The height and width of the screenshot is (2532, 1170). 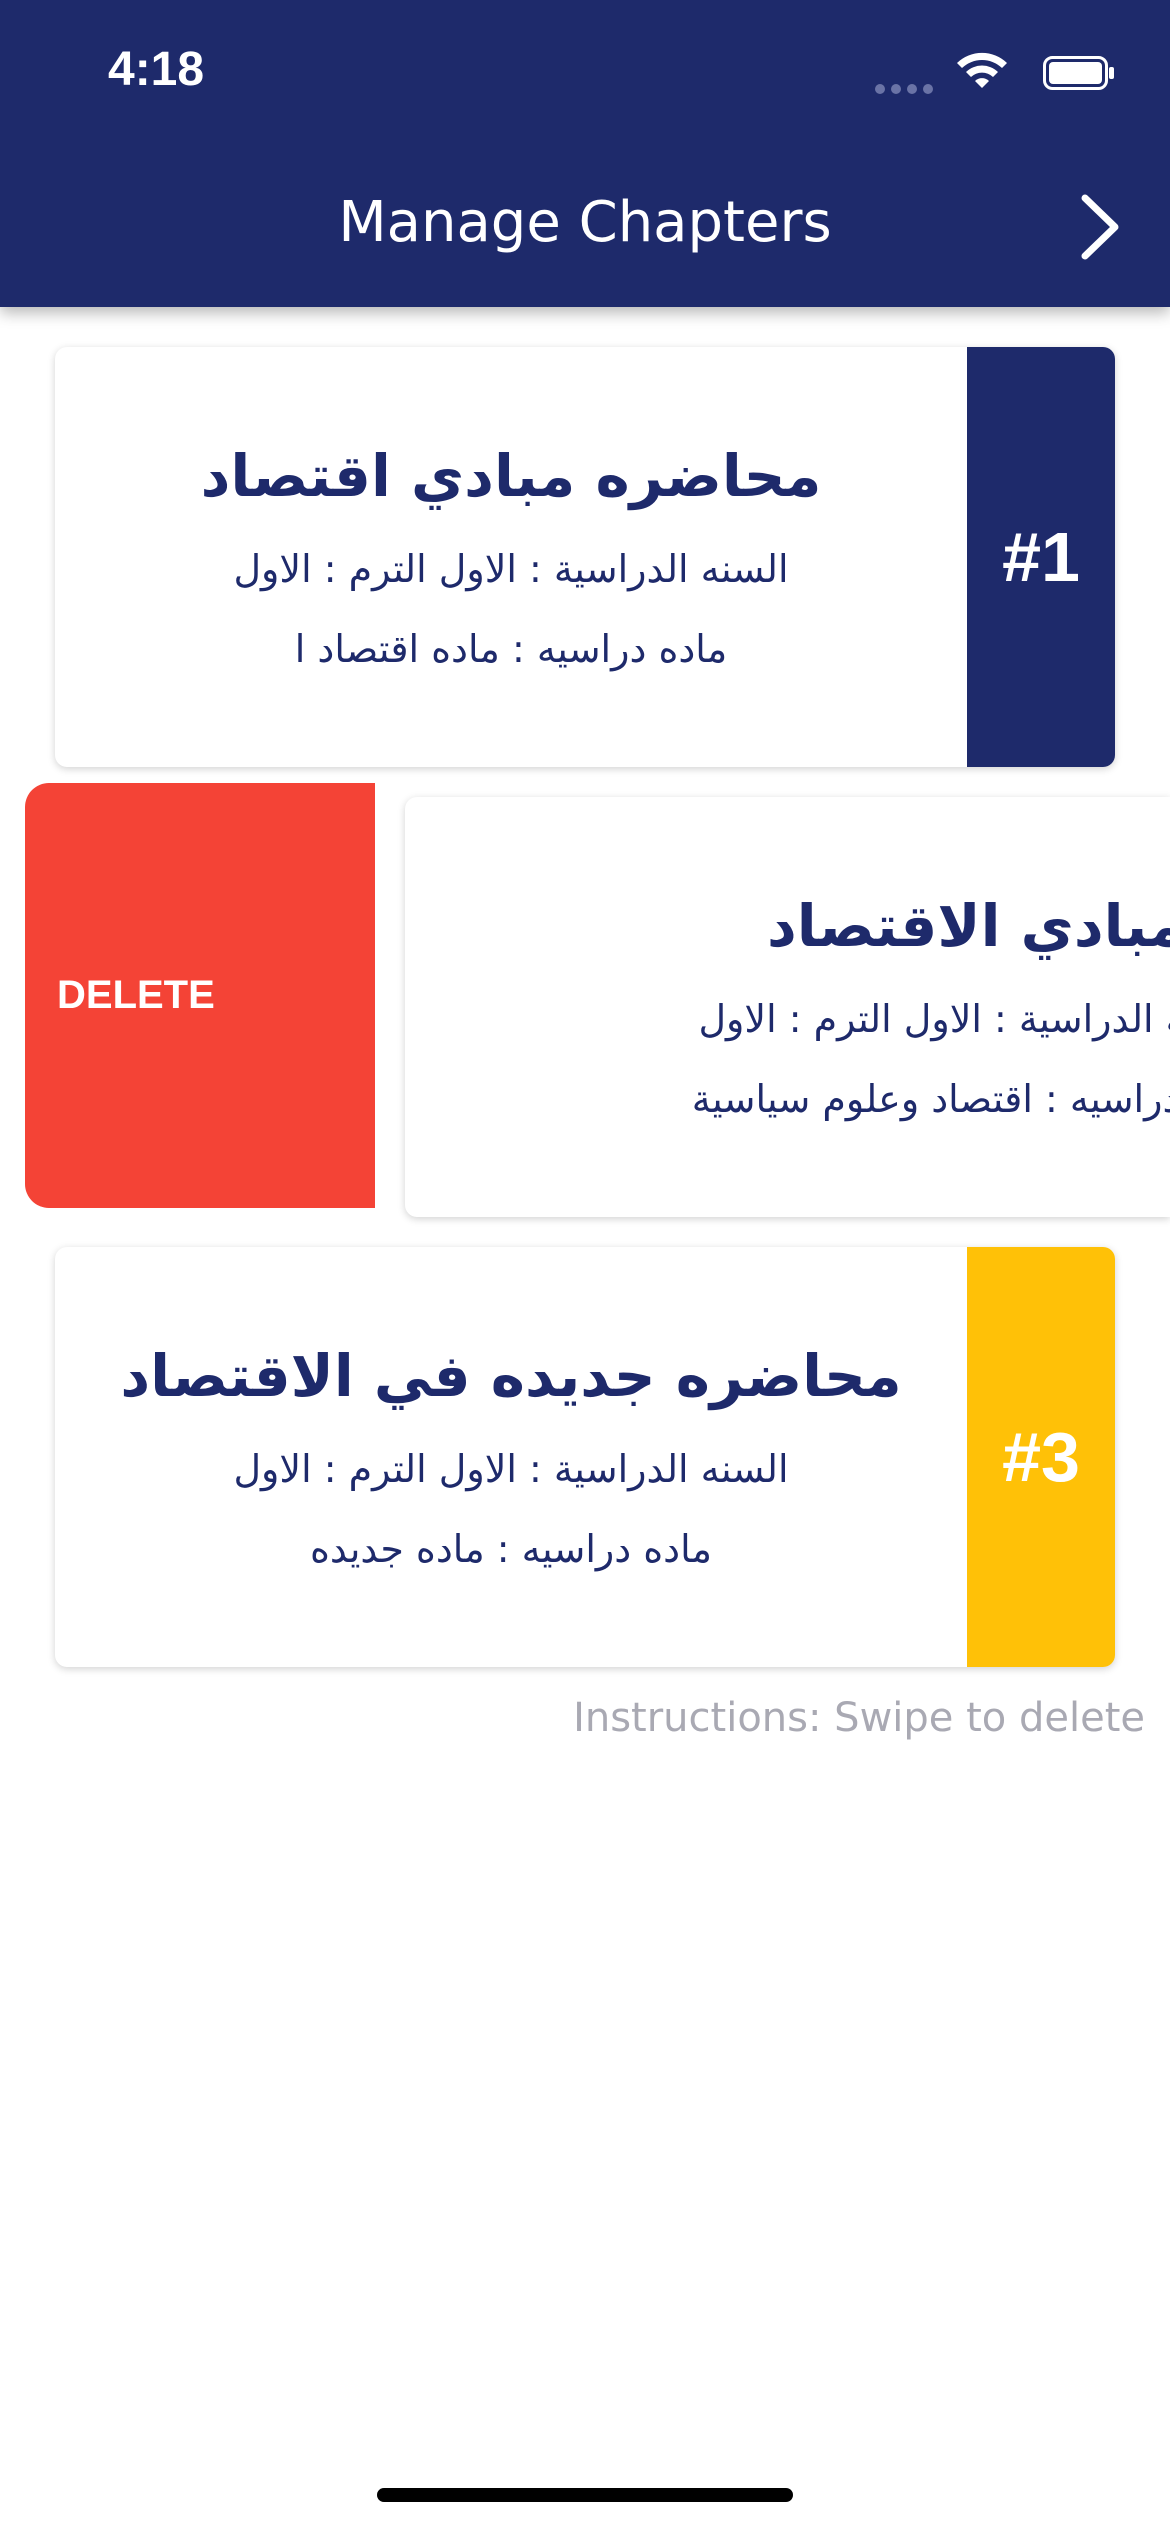 What do you see at coordinates (1041, 557) in the screenshot?
I see `chapter-number-badge: #1` at bounding box center [1041, 557].